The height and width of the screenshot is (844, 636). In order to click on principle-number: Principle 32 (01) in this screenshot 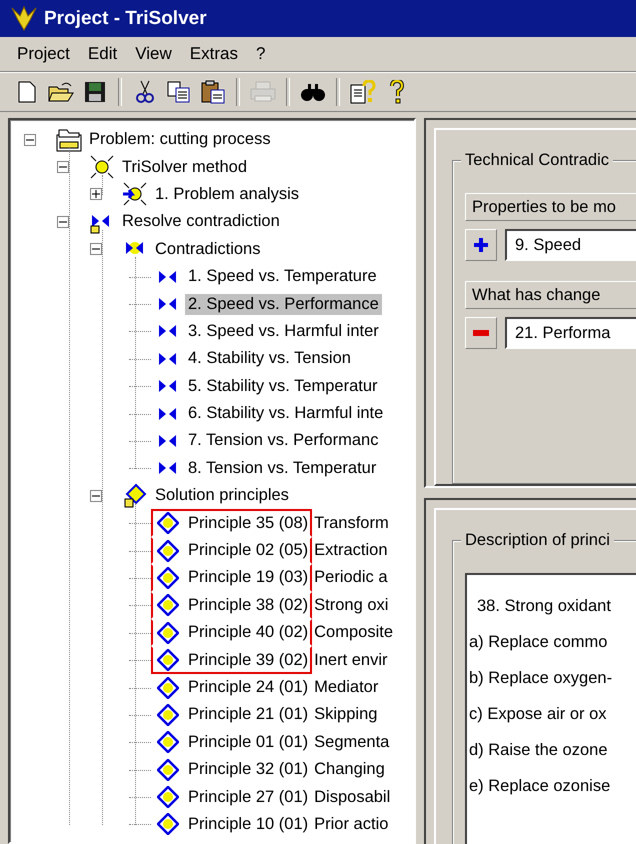, I will do `click(246, 769)`.